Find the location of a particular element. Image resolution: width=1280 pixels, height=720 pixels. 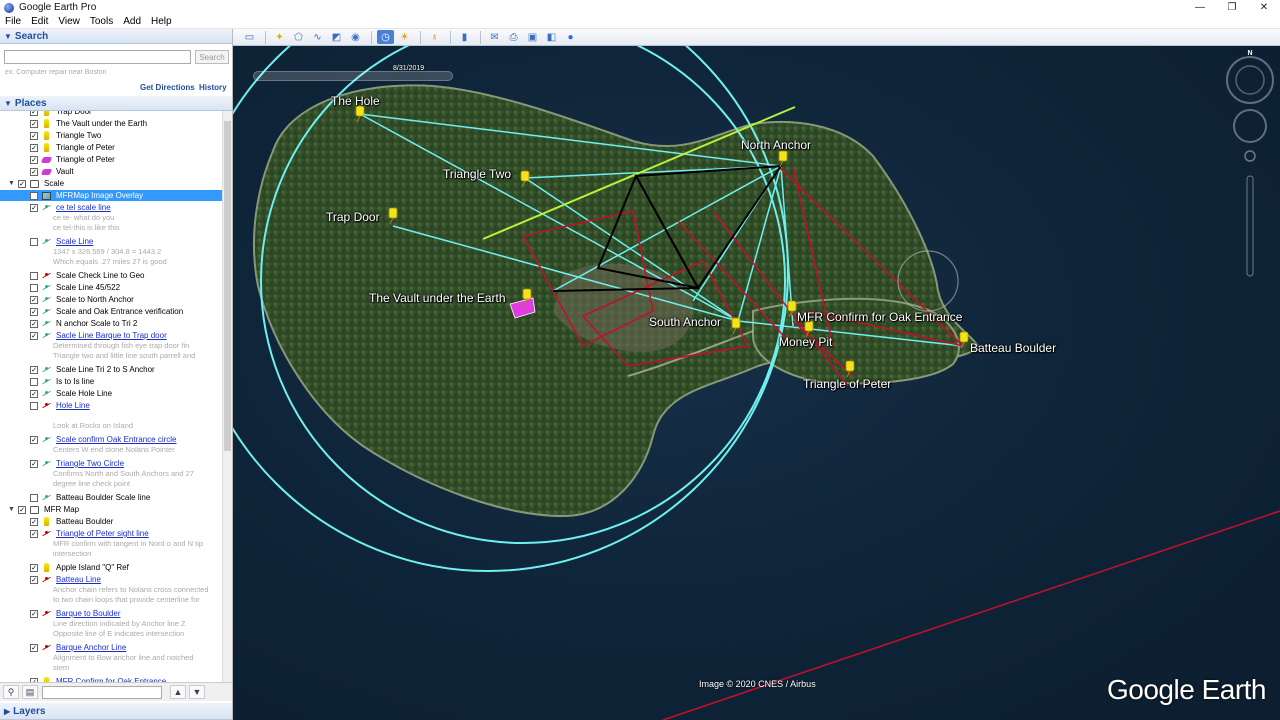

place-item: ✓ N anchor Scale to Tri 2 is located at coordinates (83, 323).